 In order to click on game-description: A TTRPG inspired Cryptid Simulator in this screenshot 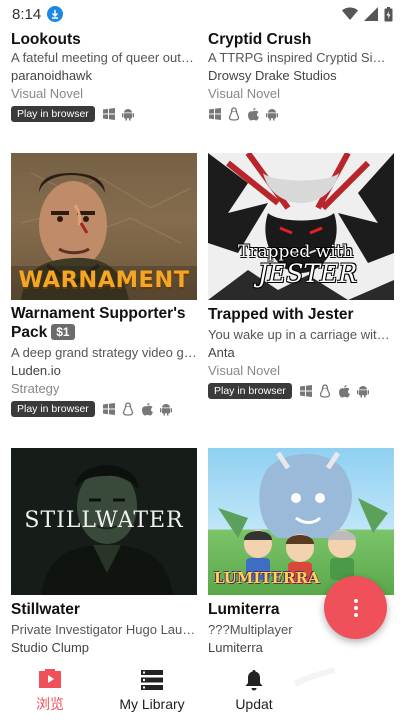, I will do `click(301, 57)`.